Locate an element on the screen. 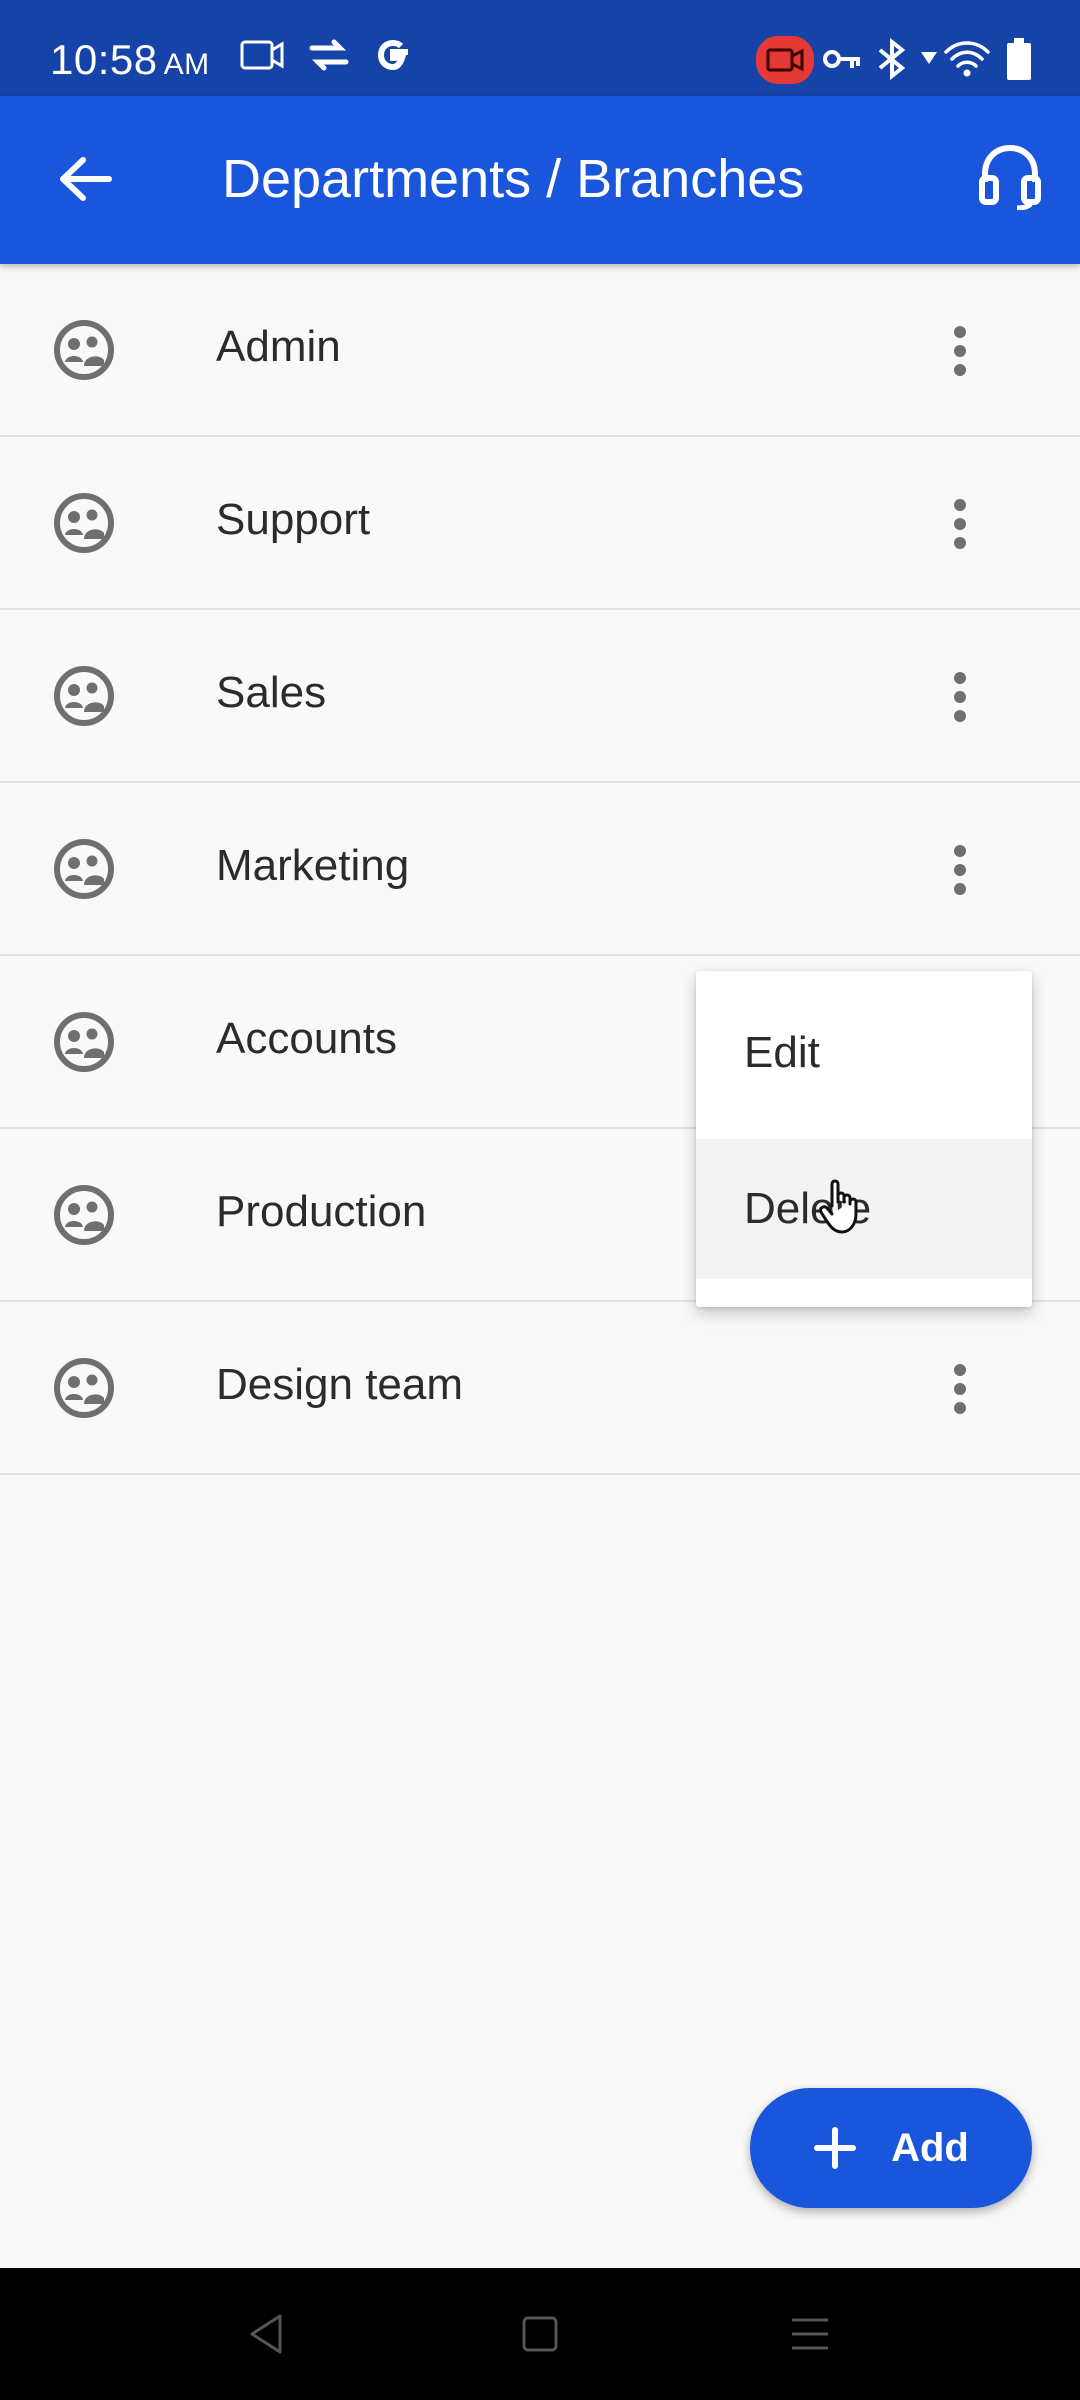 The image size is (1080, 2400). nav-back-button is located at coordinates (266, 2334).